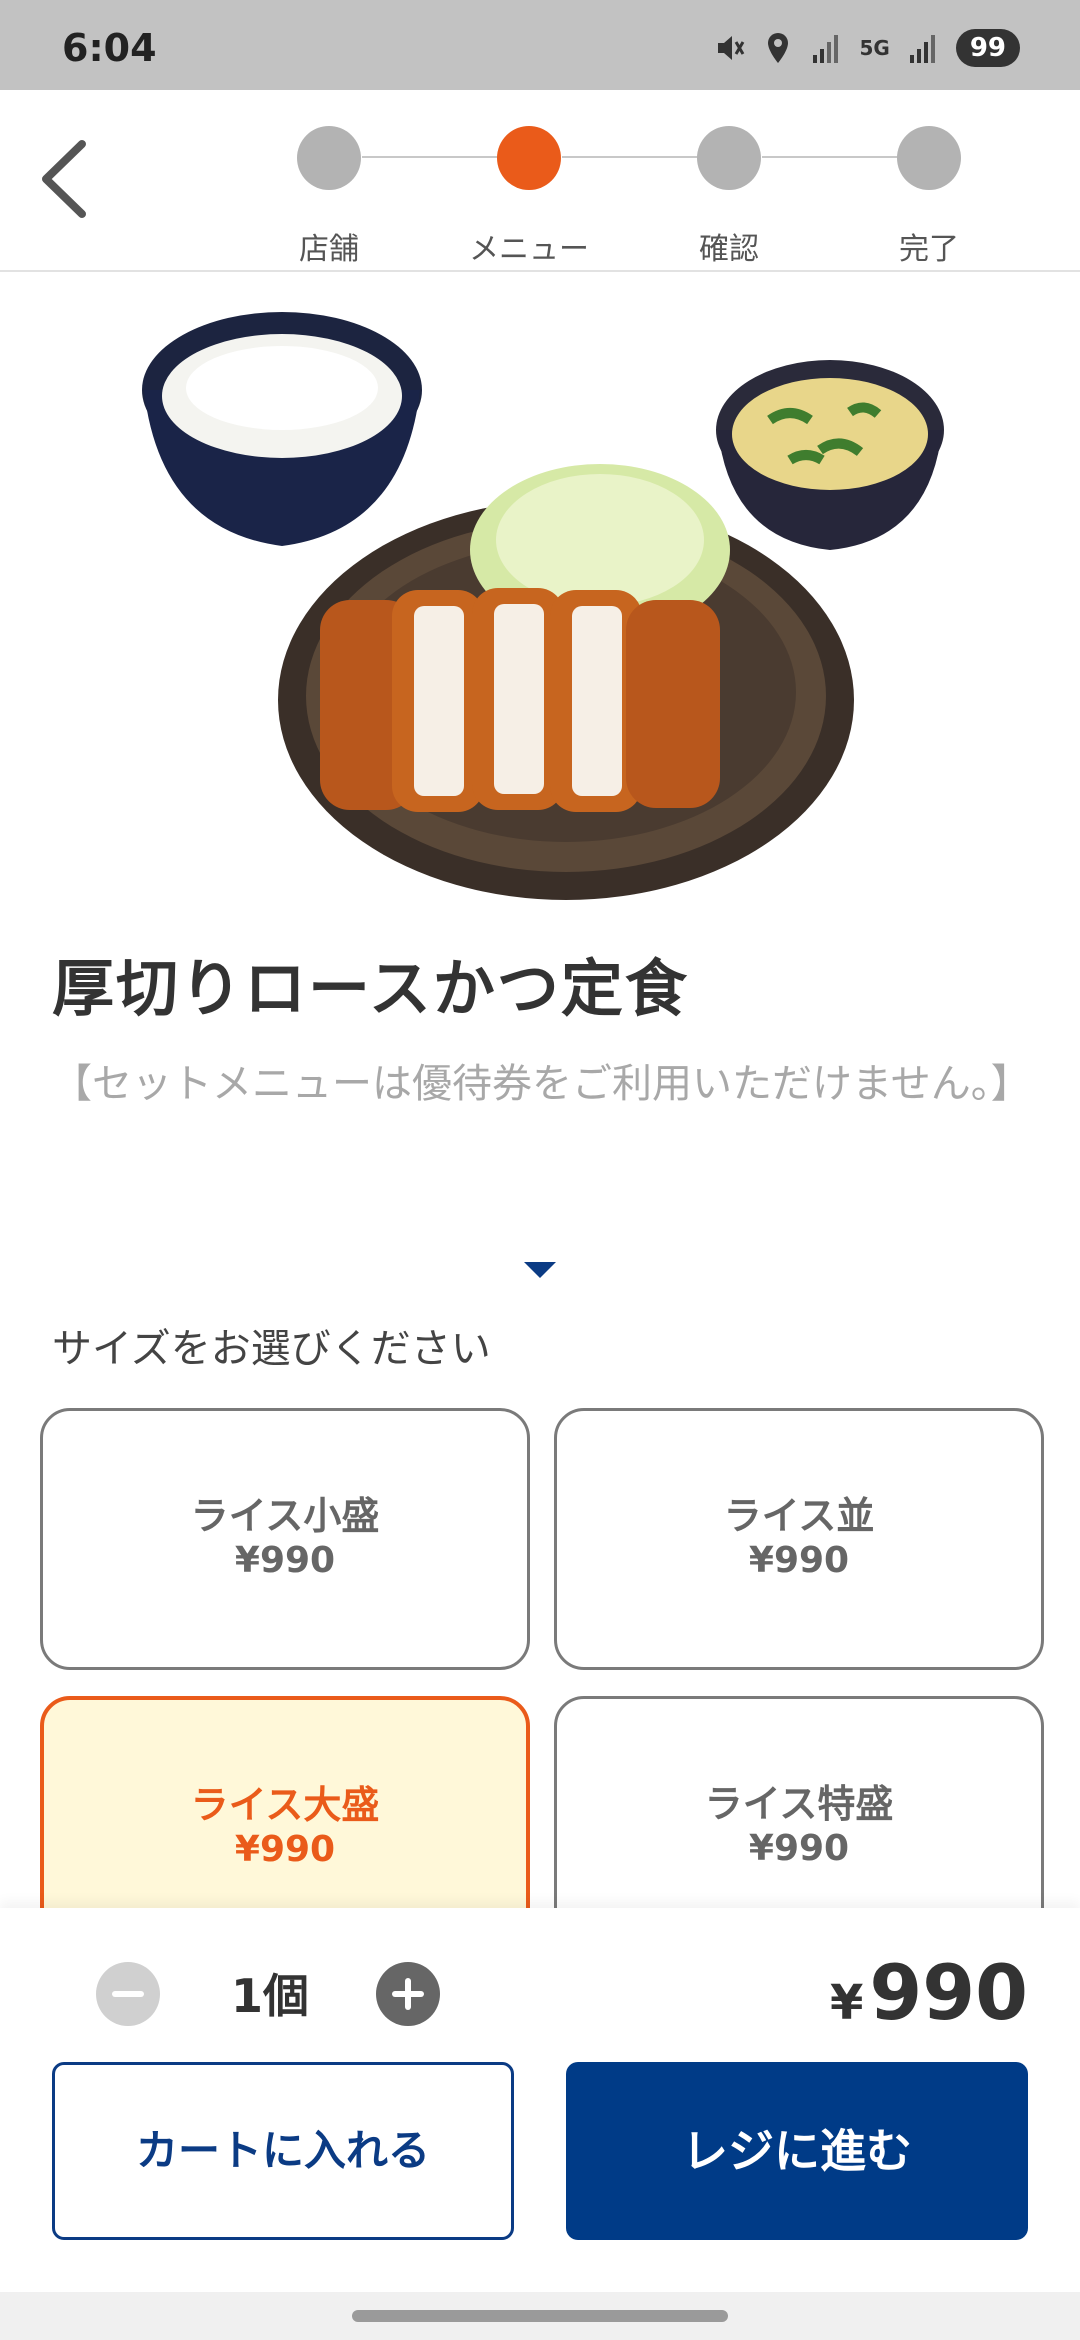 This screenshot has width=1080, height=2340. What do you see at coordinates (370, 988) in the screenshot?
I see `product-title: 厚切りロースかつ定食` at bounding box center [370, 988].